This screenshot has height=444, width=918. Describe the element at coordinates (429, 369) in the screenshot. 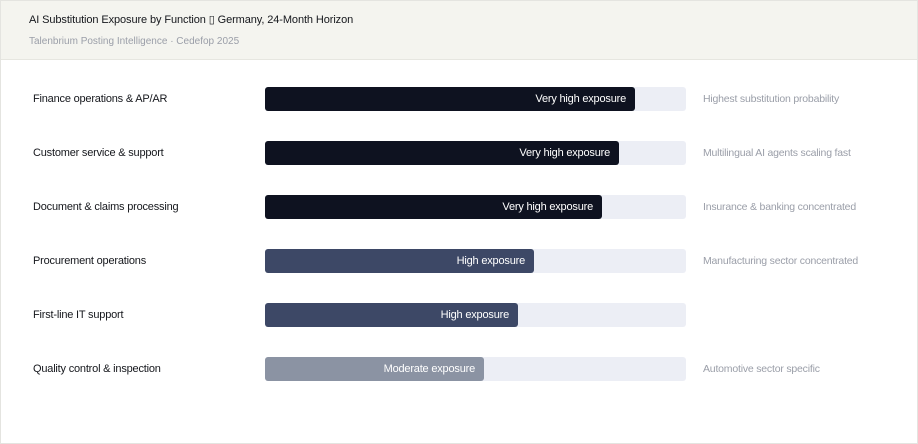

I see `exposure-level-label: Moderate exposure` at that location.